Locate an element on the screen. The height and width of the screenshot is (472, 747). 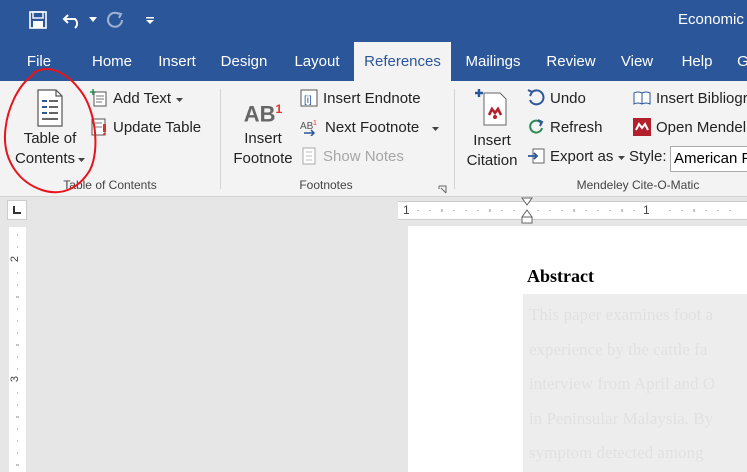
tab-mailings: Mailings is located at coordinates (493, 61).